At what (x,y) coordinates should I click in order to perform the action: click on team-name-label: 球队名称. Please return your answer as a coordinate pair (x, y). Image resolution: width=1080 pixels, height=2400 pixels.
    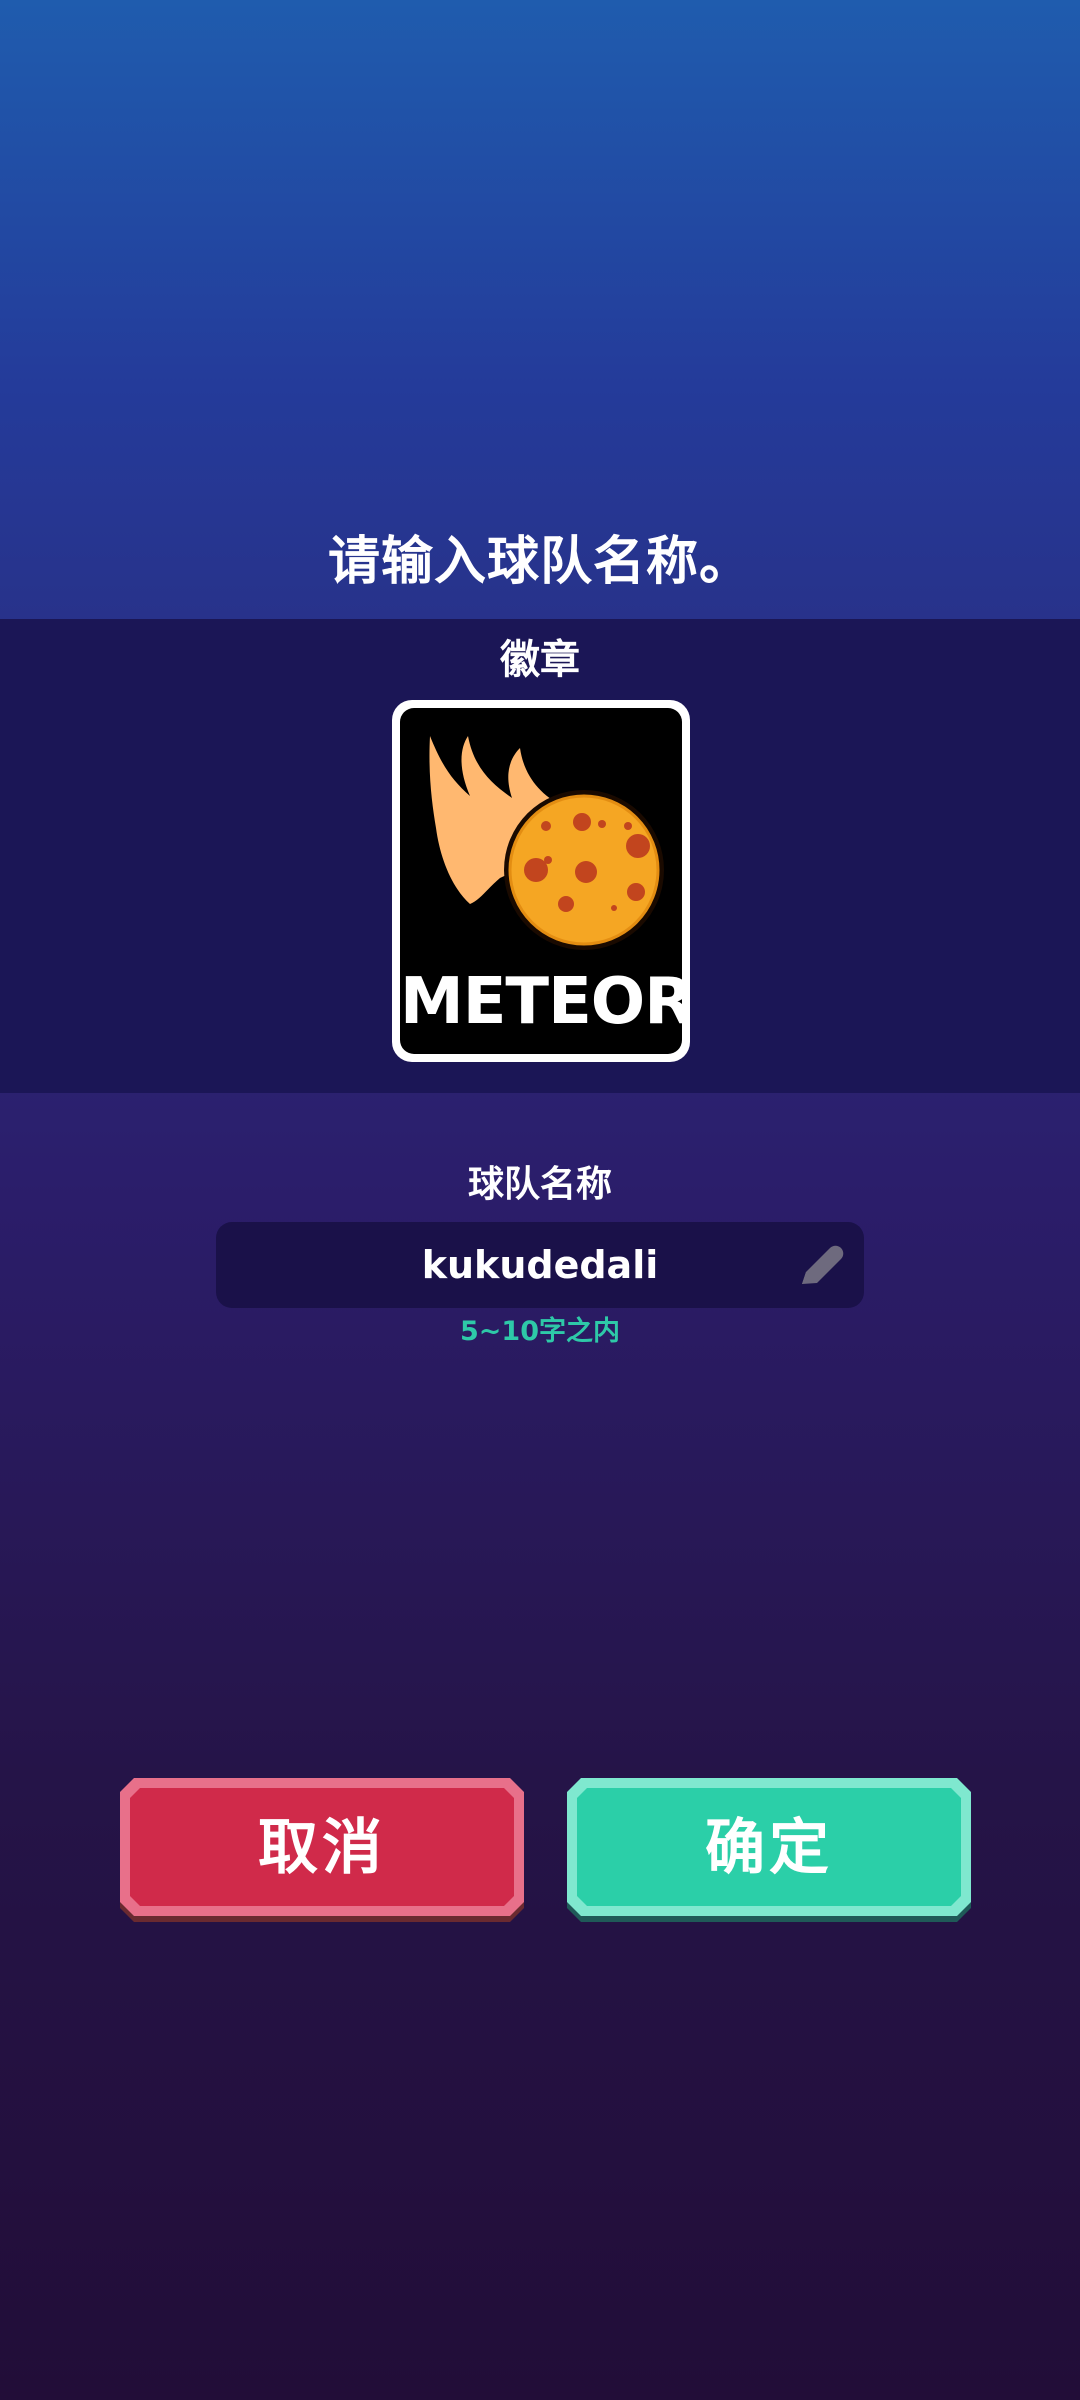
    Looking at the image, I should click on (539, 1184).